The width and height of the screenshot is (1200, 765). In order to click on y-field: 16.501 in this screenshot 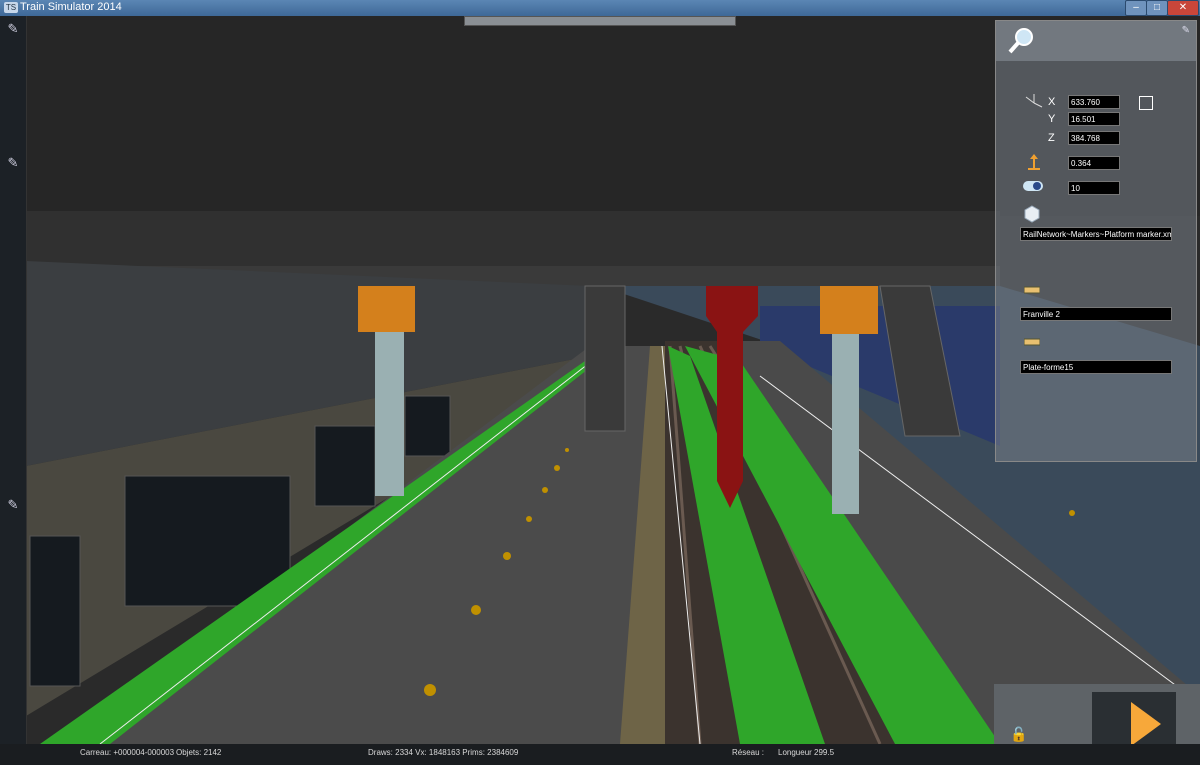, I will do `click(1094, 119)`.